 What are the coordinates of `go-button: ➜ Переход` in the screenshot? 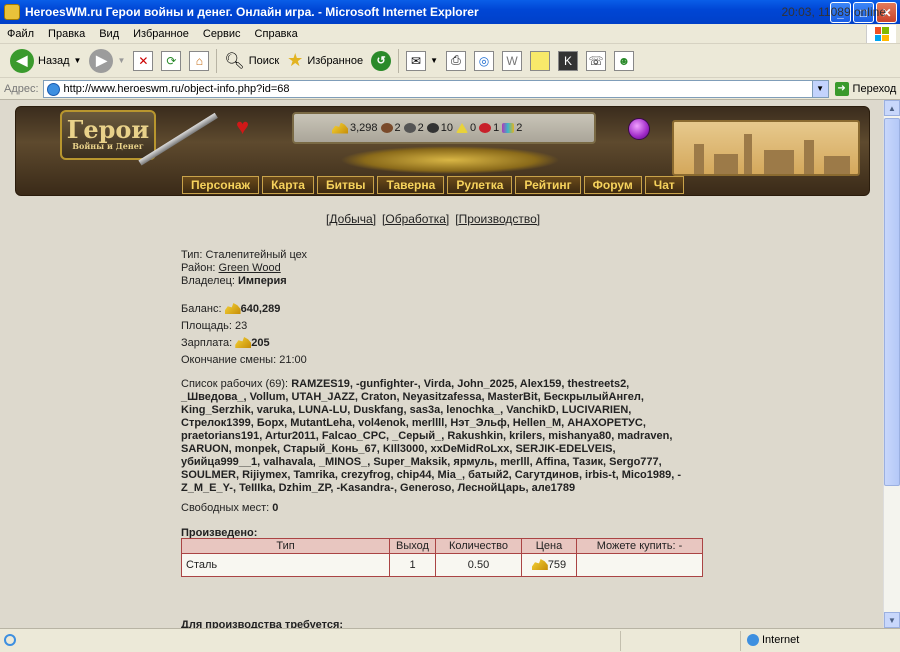 It's located at (865, 88).